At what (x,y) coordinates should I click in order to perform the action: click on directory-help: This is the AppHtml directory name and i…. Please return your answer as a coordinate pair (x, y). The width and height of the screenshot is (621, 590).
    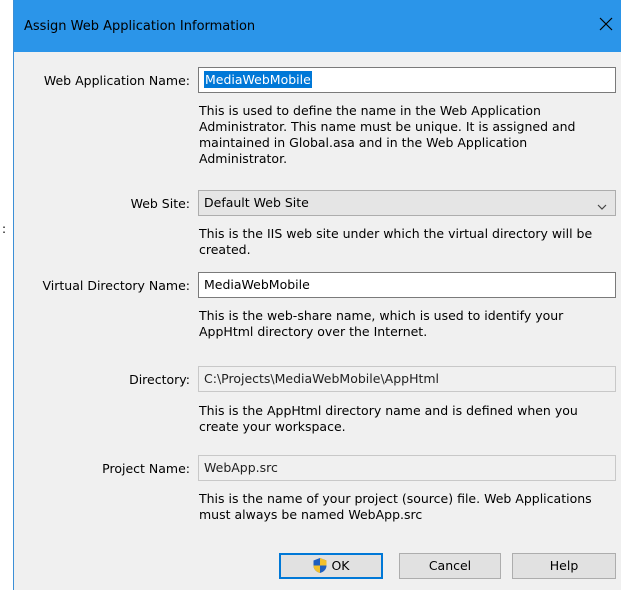
    Looking at the image, I should click on (388, 418).